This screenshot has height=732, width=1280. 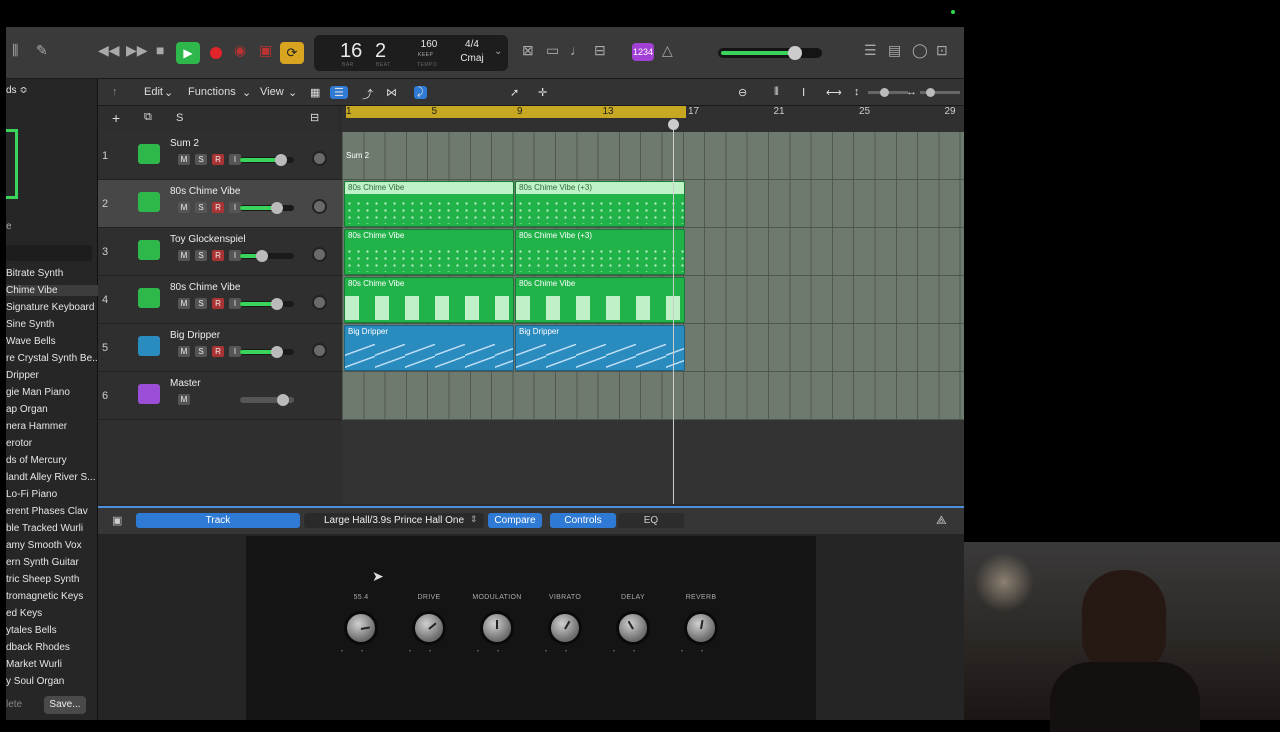 I want to click on library-patch-item: ble Tracked Wurli, so click(x=52, y=528).